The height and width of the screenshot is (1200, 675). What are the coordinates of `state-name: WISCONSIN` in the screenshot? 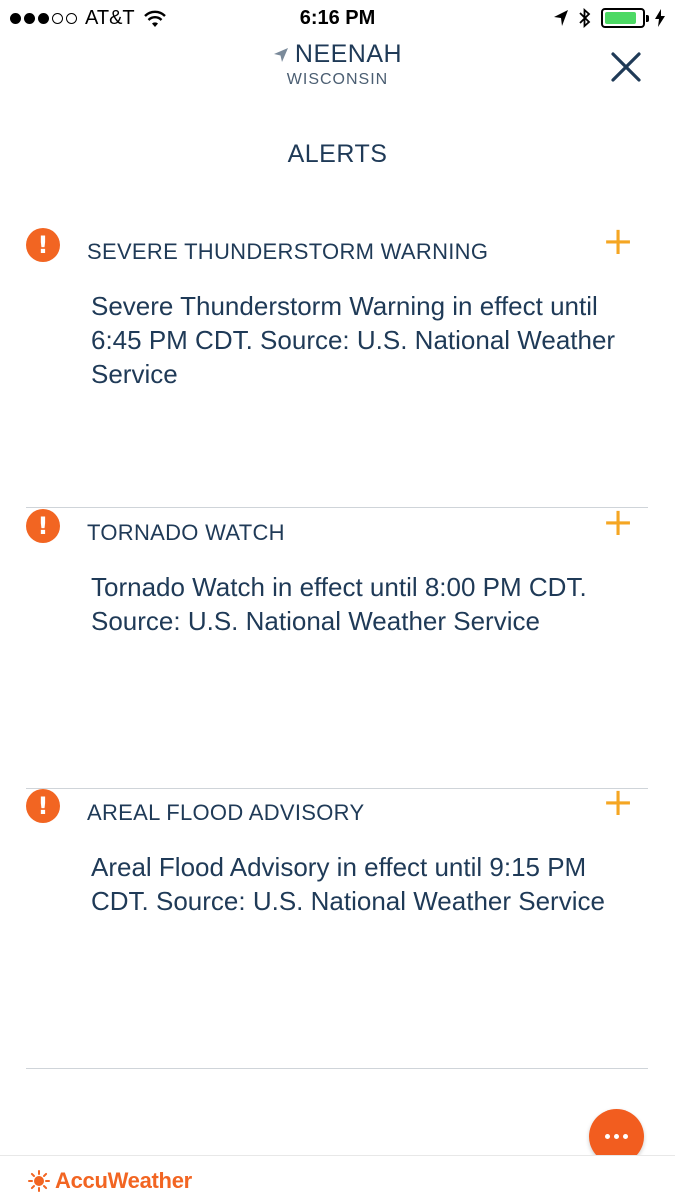 It's located at (337, 79).